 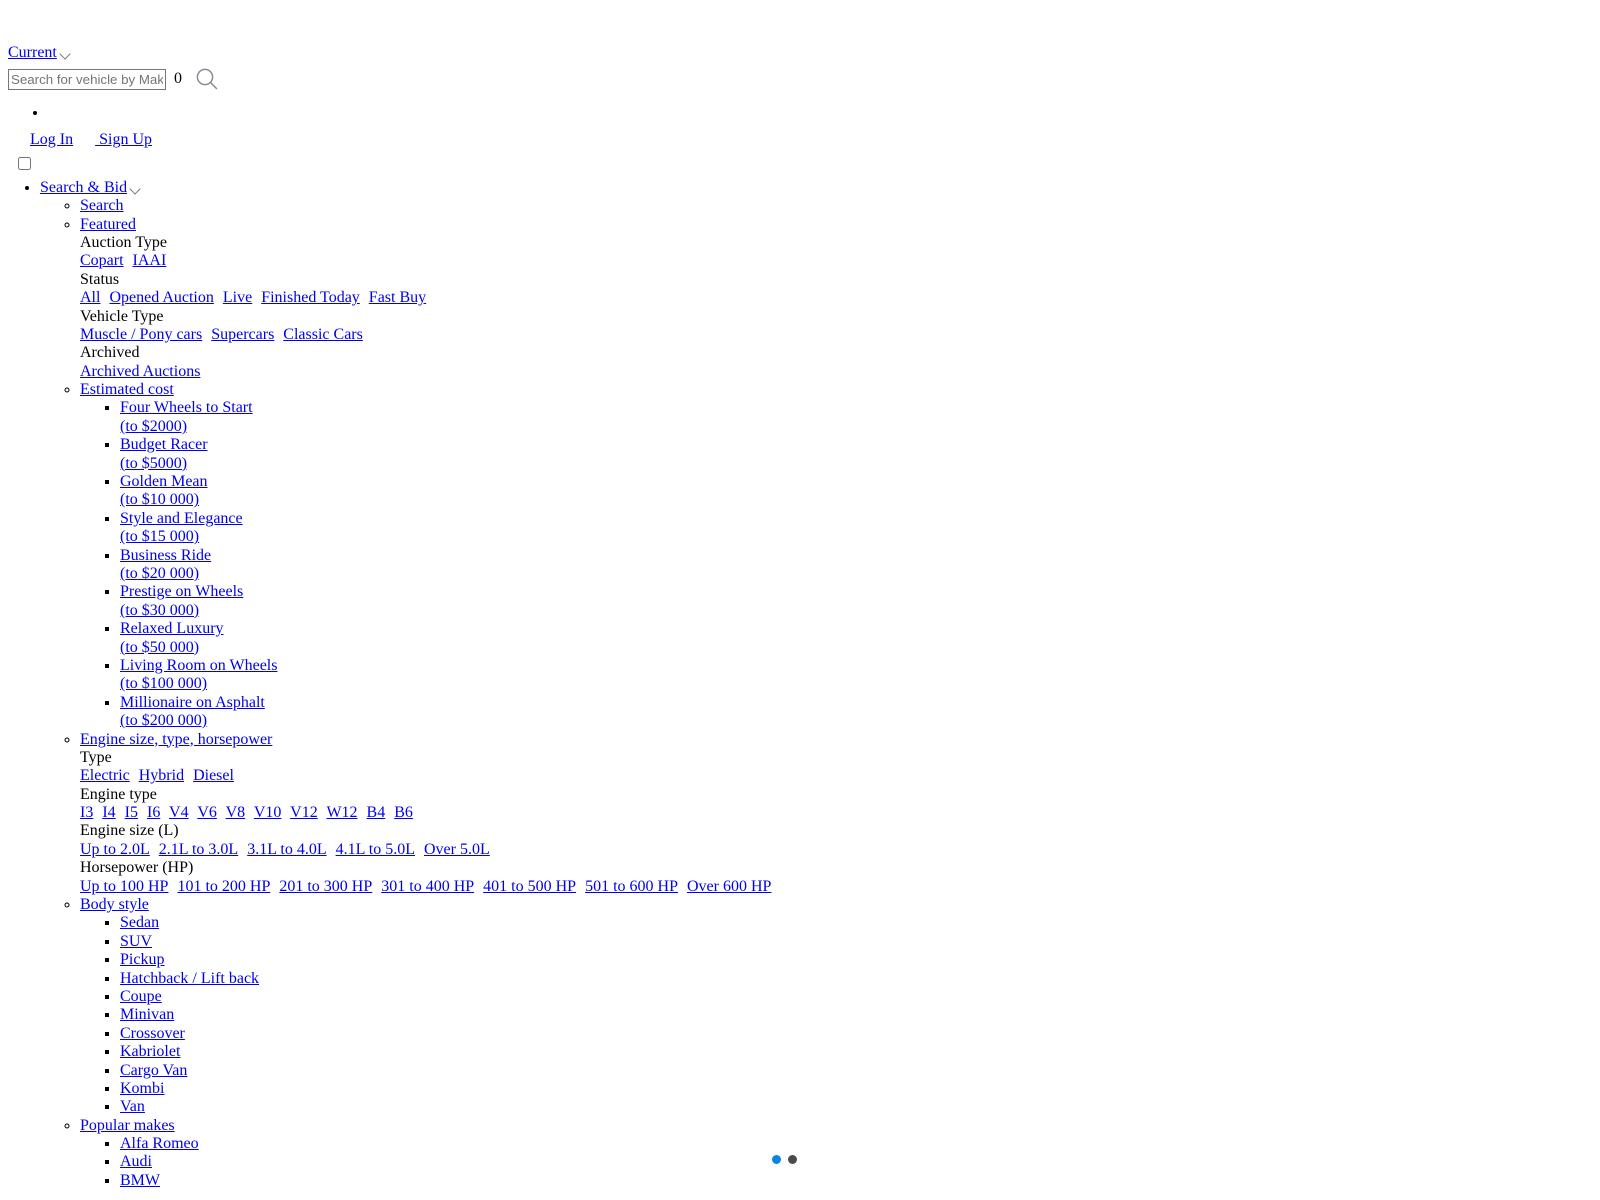 I want to click on hp-301-400: 301 to 400 HP, so click(x=427, y=886).